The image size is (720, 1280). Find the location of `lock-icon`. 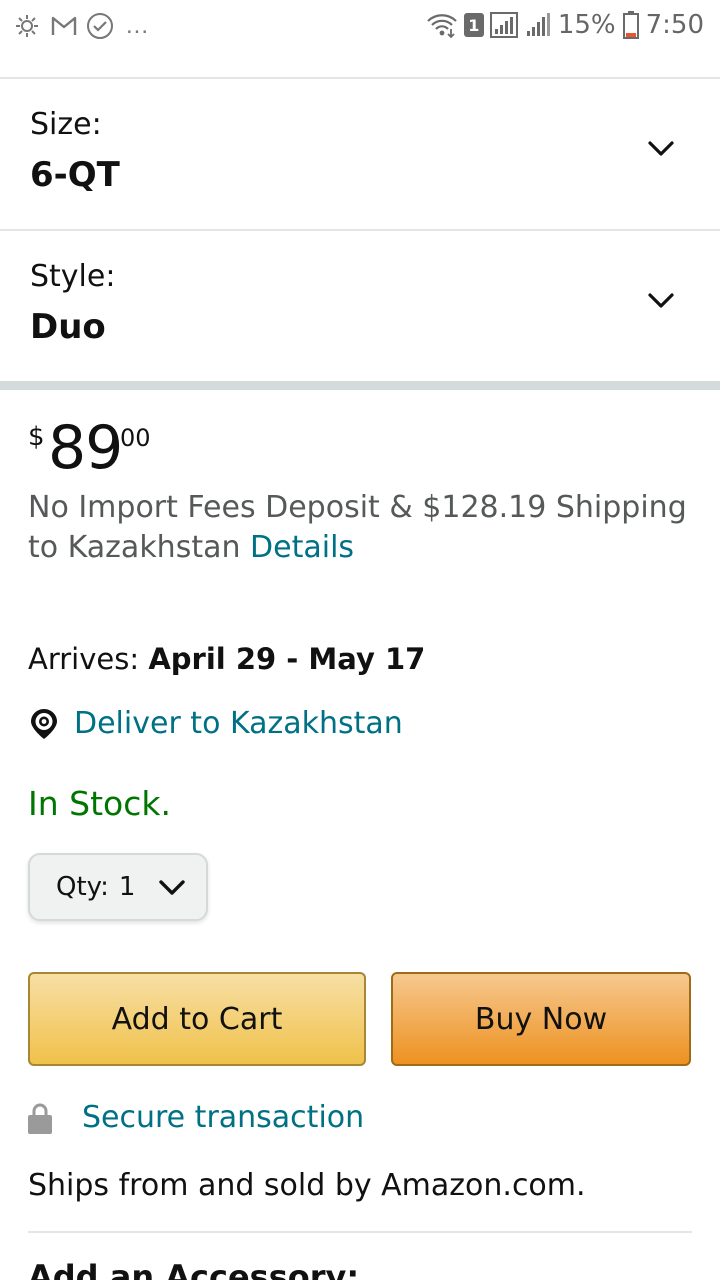

lock-icon is located at coordinates (40, 1118).